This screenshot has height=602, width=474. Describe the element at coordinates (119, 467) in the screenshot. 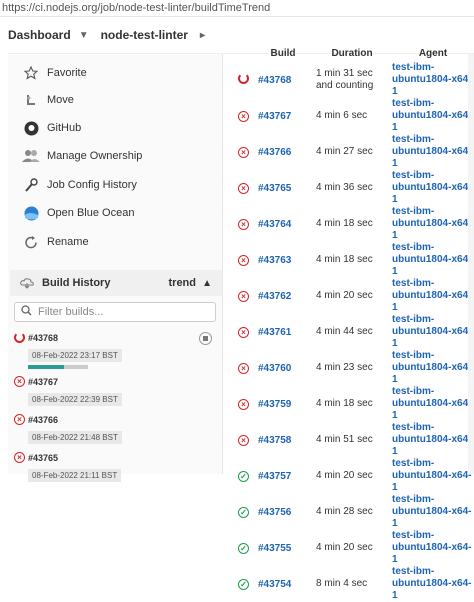

I see `history-item: × #43765 08-Feb-2022 21:11 BST` at that location.